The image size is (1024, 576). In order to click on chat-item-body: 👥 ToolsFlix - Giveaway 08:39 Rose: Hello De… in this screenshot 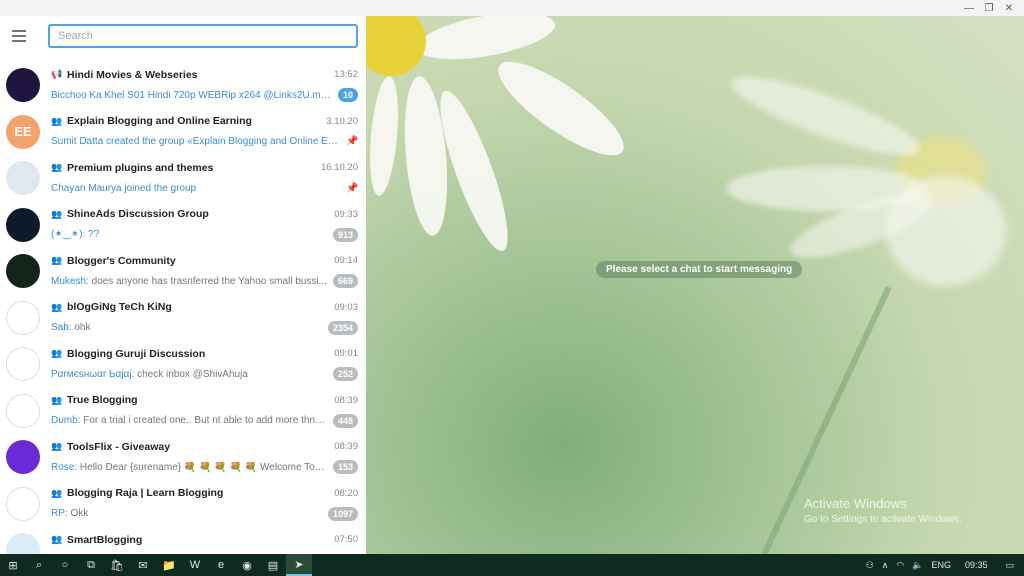, I will do `click(204, 458)`.